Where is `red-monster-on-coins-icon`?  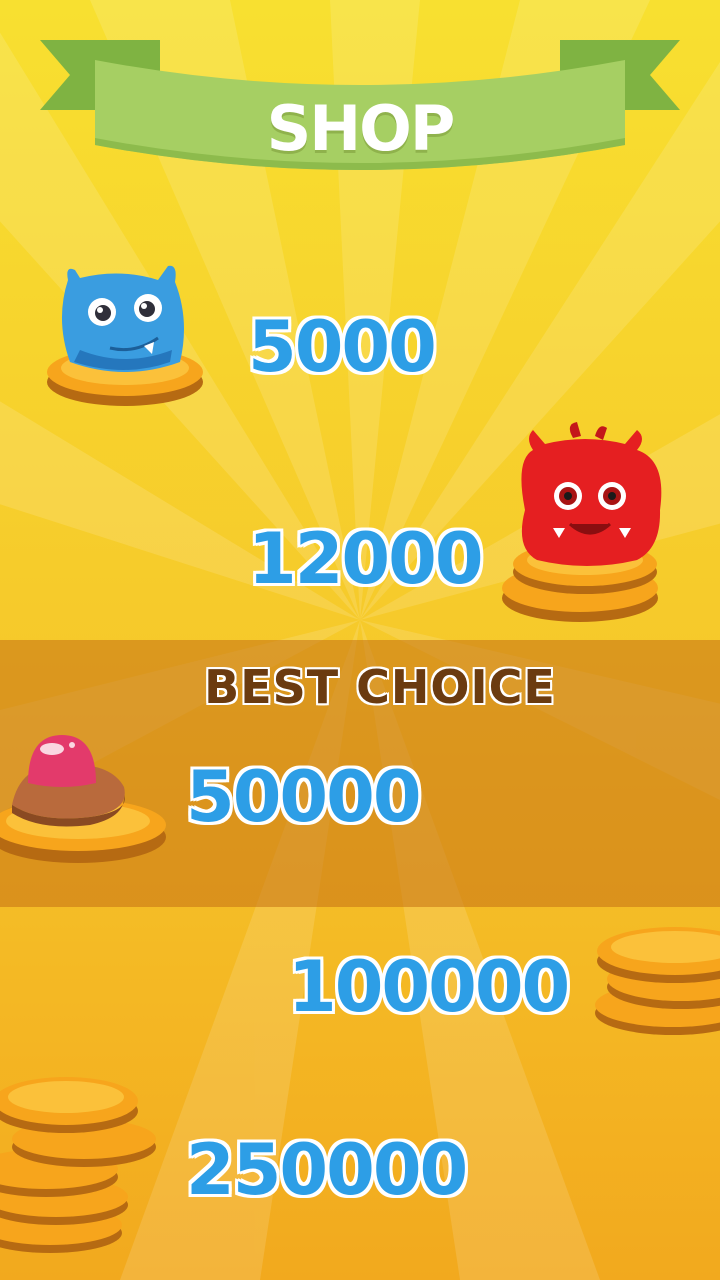
red-monster-on-coins-icon is located at coordinates (582, 522).